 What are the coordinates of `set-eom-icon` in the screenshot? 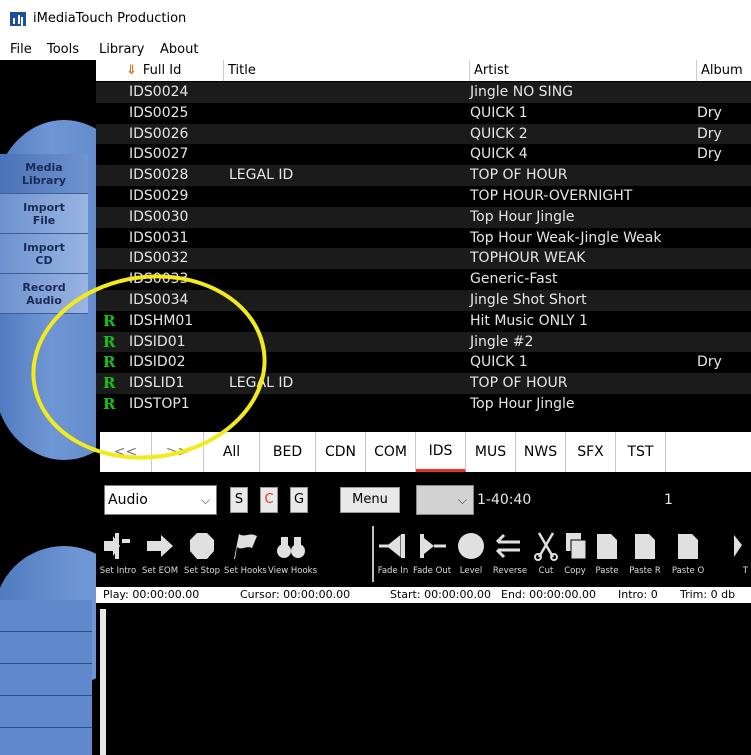 It's located at (160, 546).